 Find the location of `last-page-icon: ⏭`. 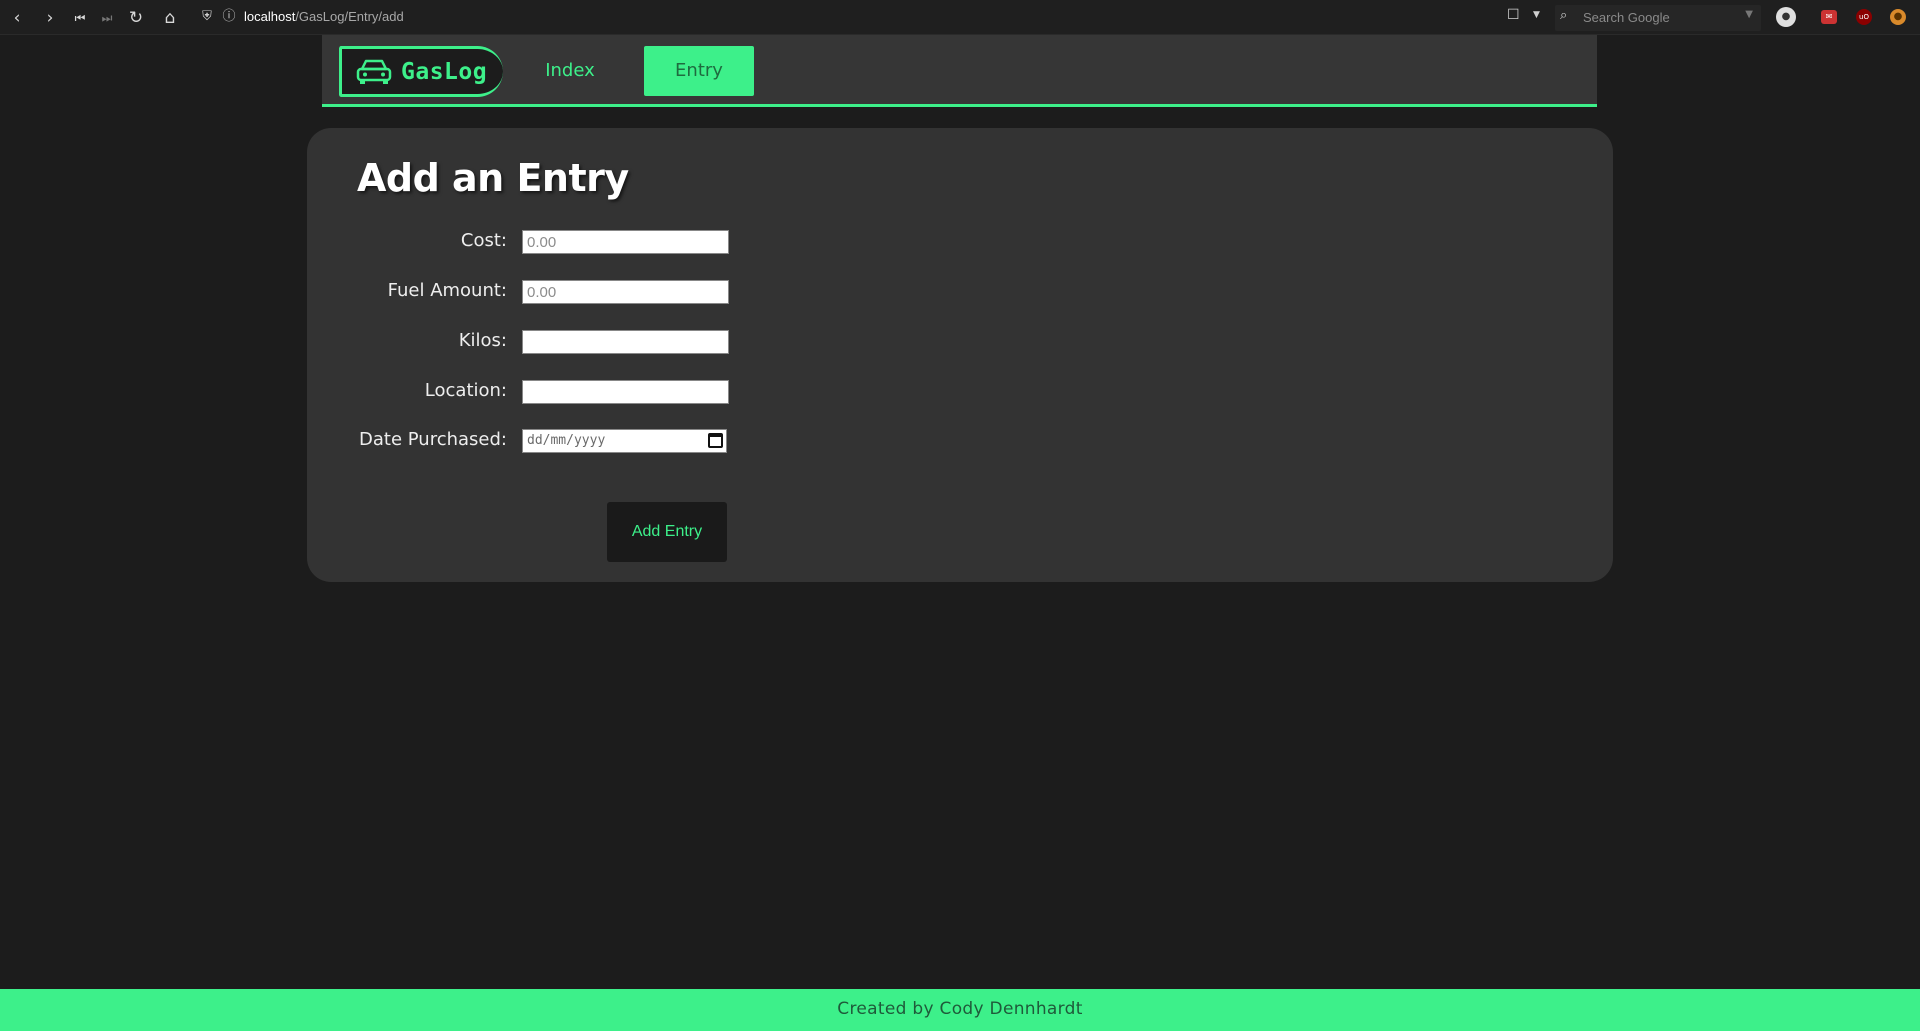

last-page-icon: ⏭ is located at coordinates (107, 18).